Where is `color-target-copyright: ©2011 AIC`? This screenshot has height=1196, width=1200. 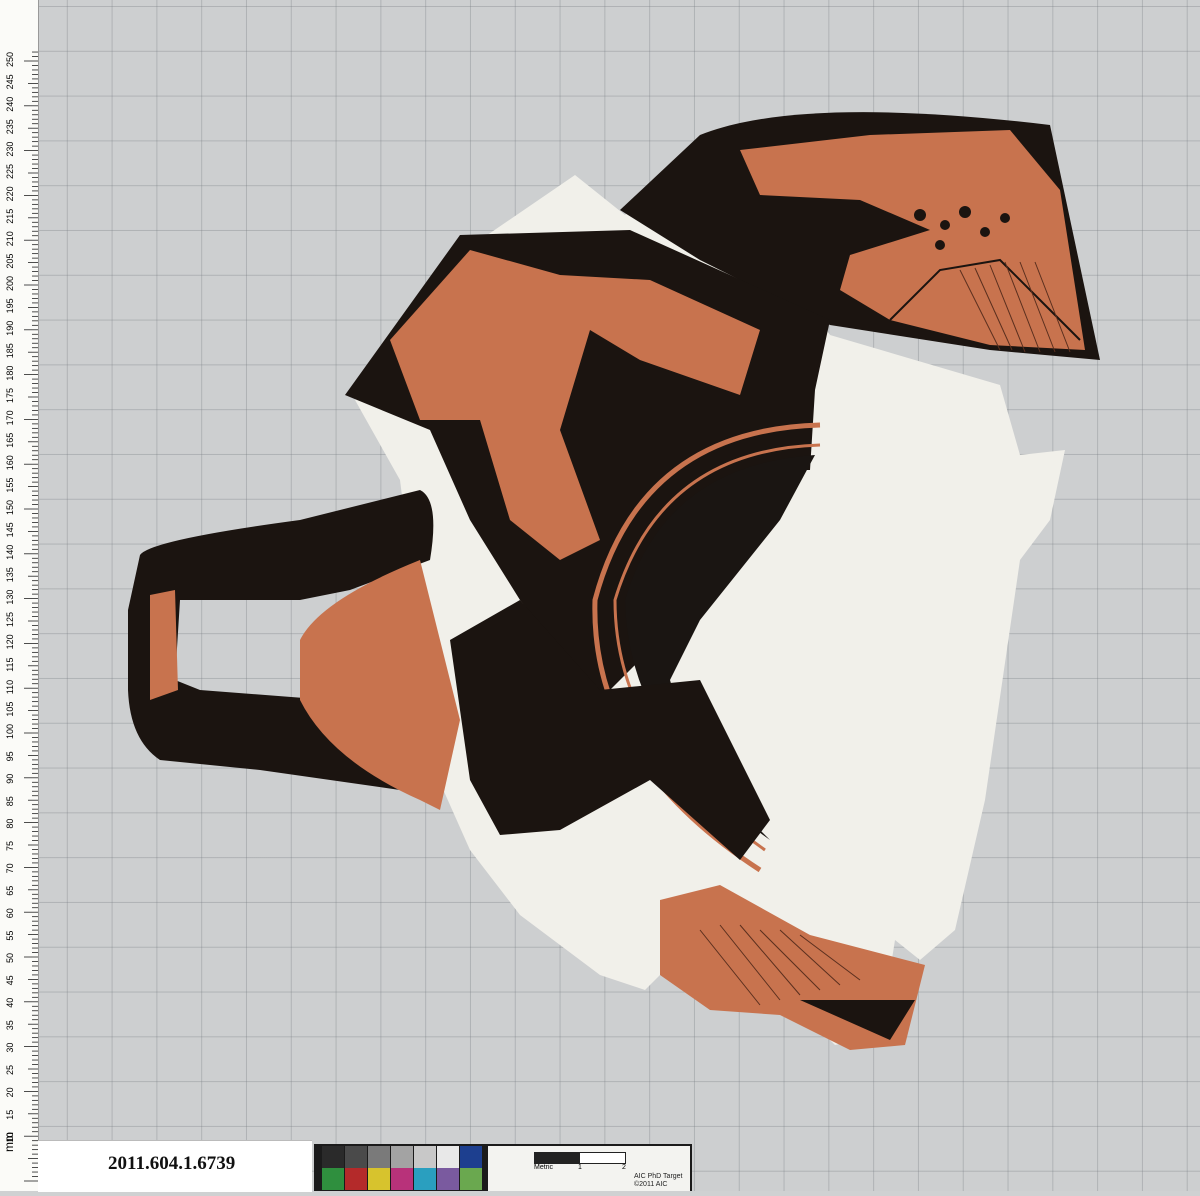
color-target-copyright: ©2011 AIC is located at coordinates (651, 1184).